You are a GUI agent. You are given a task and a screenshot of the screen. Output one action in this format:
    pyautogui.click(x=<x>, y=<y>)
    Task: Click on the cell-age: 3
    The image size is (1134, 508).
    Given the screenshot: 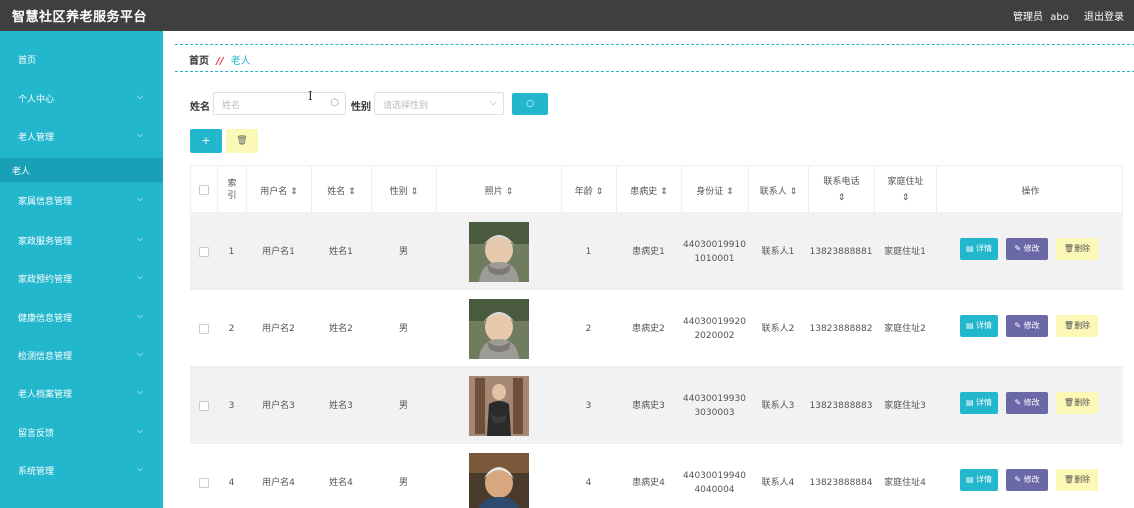 What is the action you would take?
    pyautogui.click(x=588, y=405)
    